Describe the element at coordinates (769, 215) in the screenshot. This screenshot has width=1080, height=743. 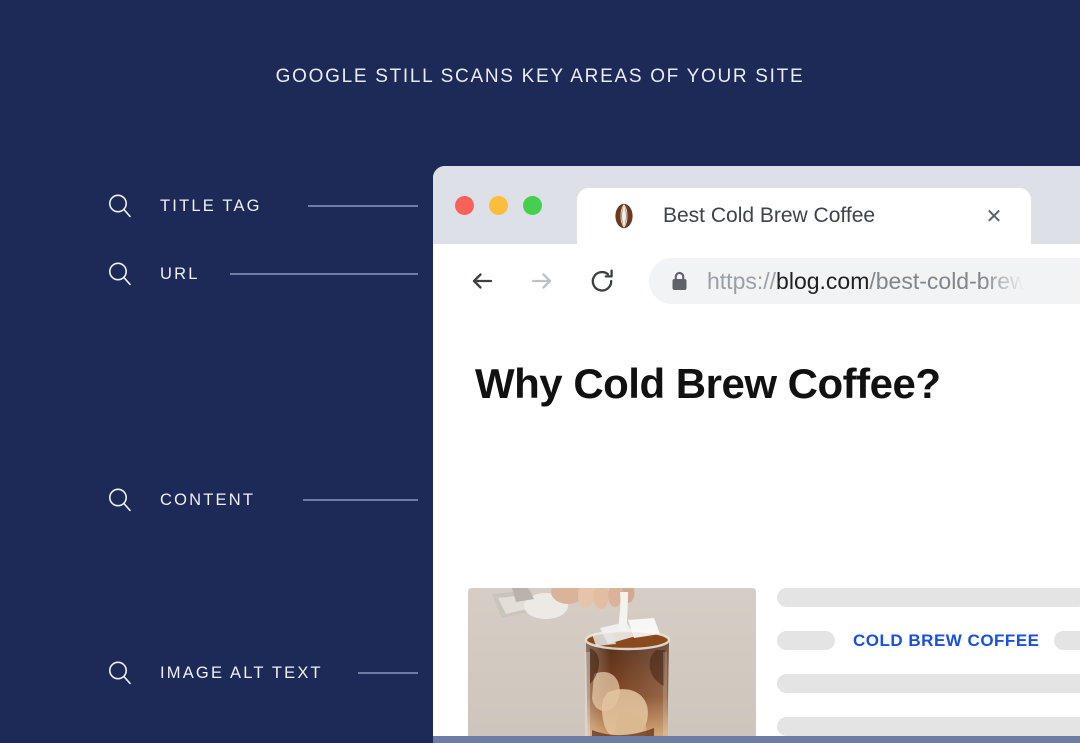
I see `browser-tab-title: Best Cold Brew Coffee` at that location.